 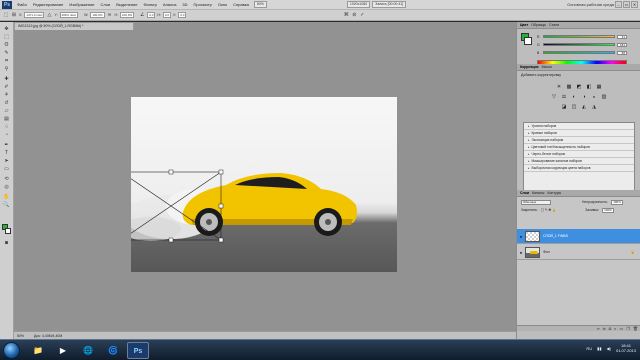 I want to click on layer-row: ● Фон 🔒, so click(x=578, y=252).